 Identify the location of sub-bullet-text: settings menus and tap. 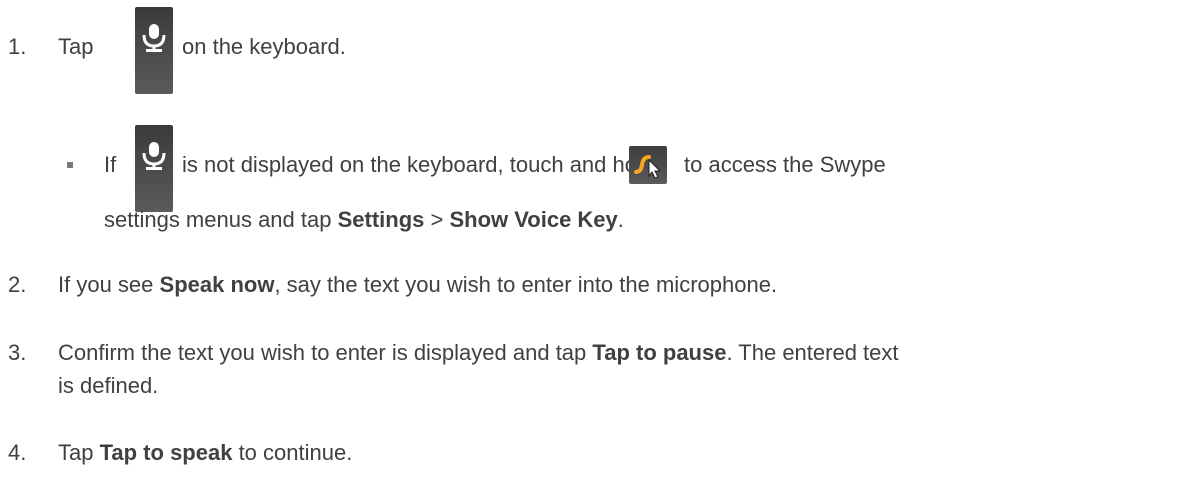
(221, 219).